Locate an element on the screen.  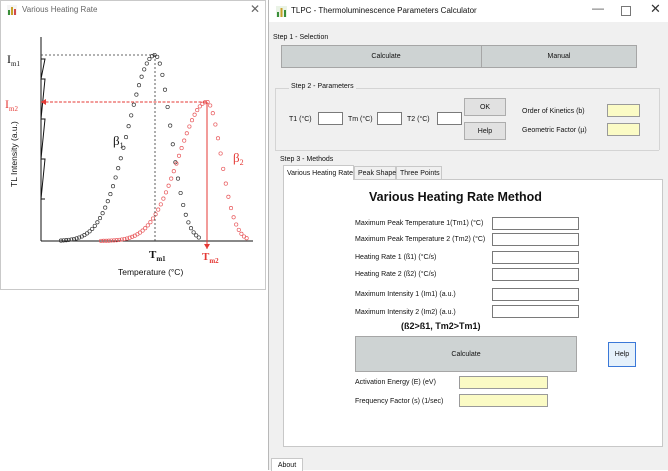
method-title: Various Heating Rate Method is located at coordinates (455, 197).